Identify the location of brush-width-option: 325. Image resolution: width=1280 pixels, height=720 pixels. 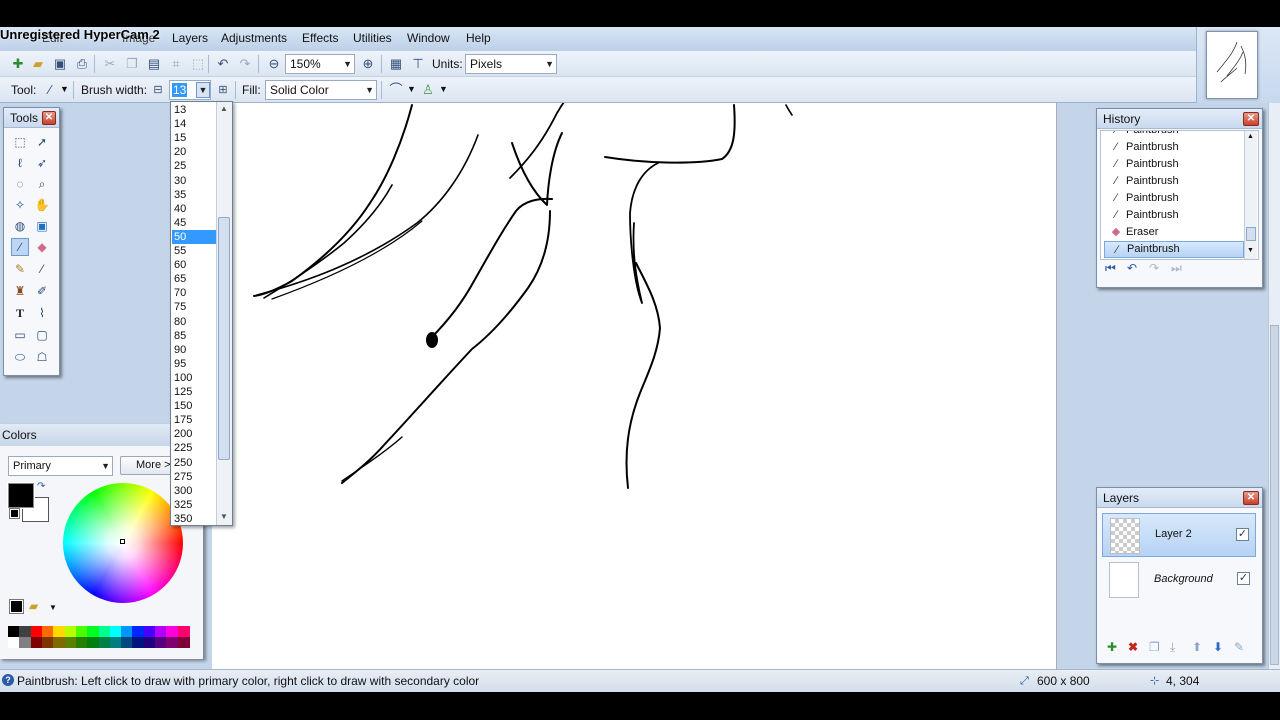
(194, 505).